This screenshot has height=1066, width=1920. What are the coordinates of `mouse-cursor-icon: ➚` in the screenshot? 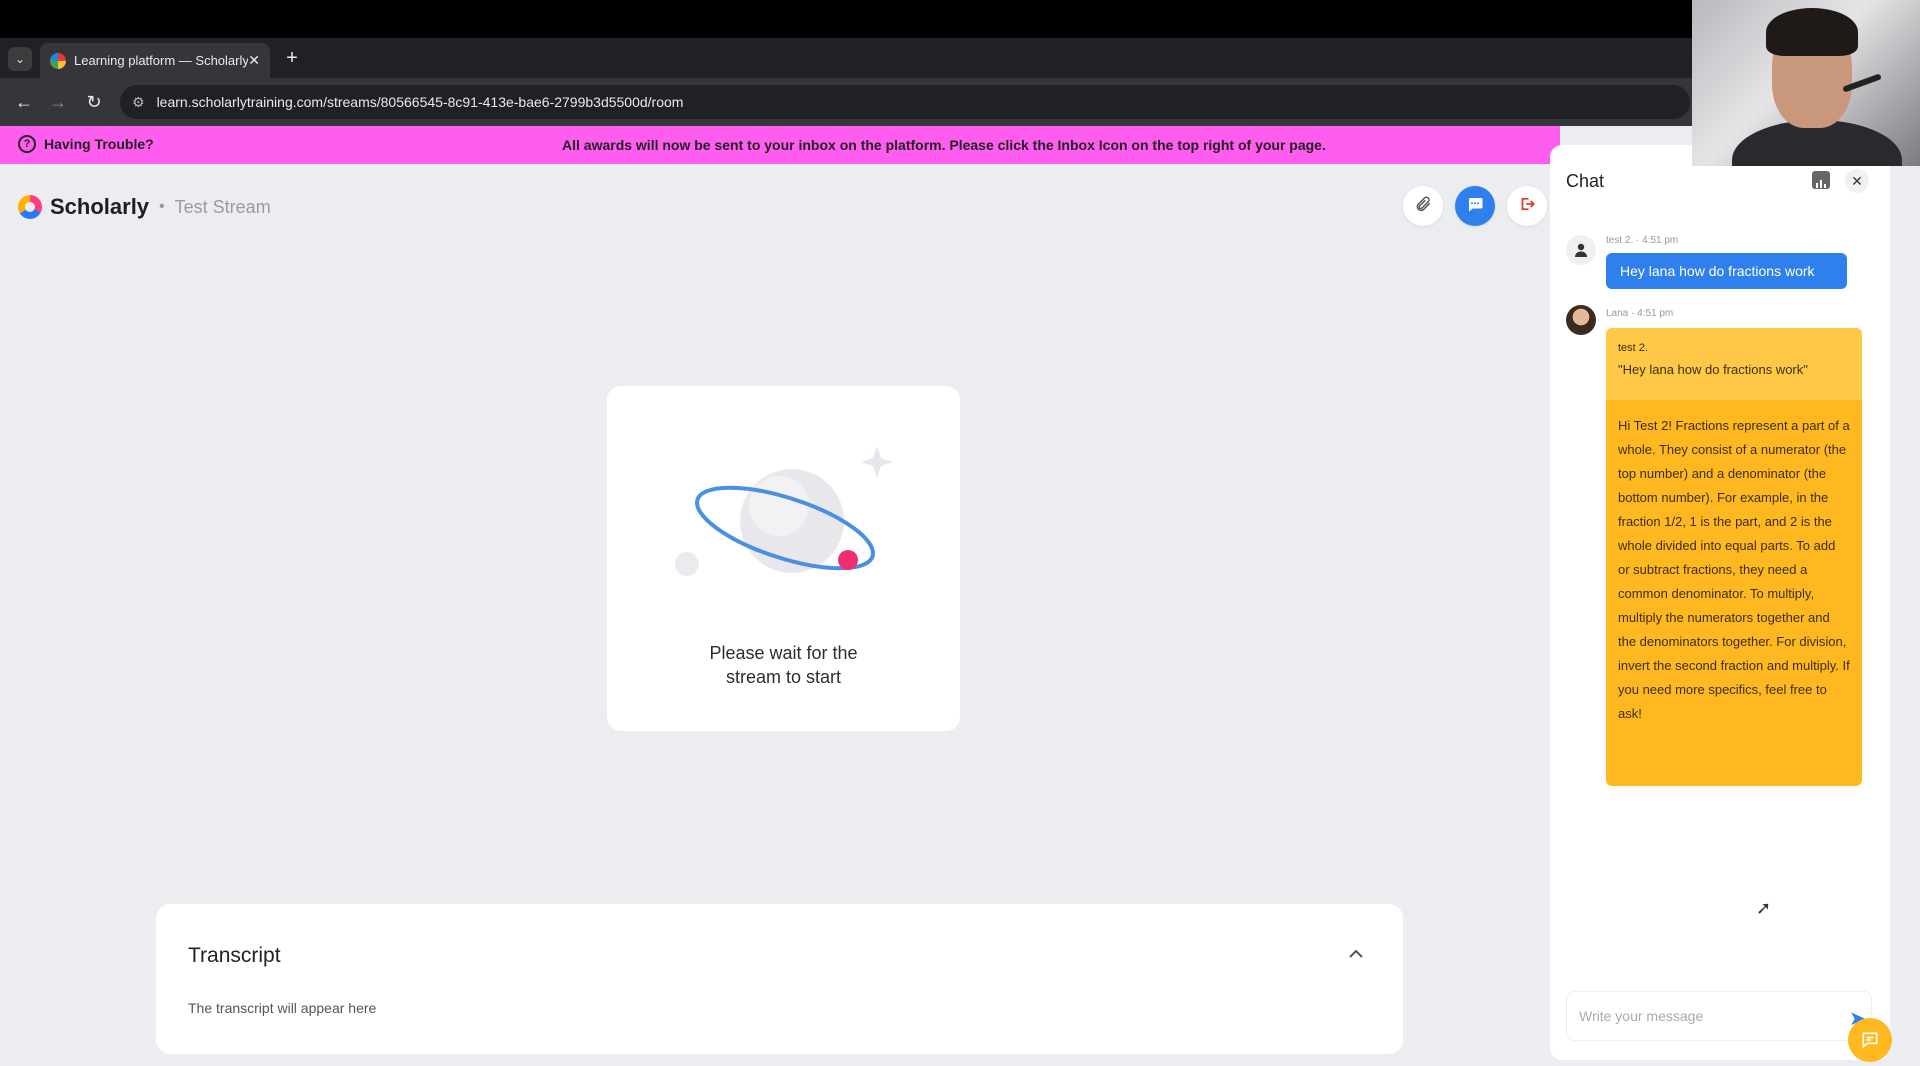 It's located at (1764, 908).